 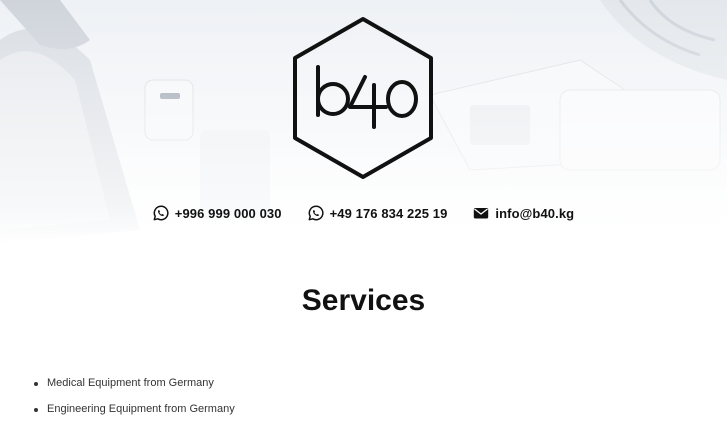 I want to click on service-item: Engineering Equipment from Germany, so click(x=134, y=409).